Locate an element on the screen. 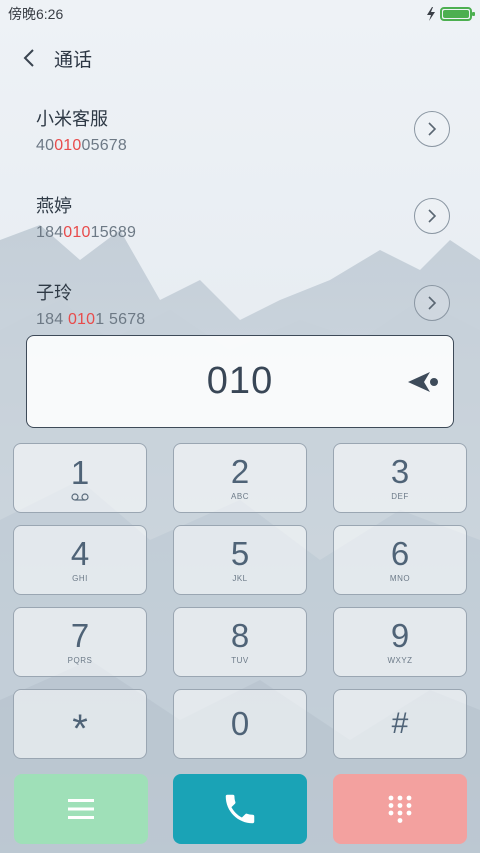  key-7: 7 PQRS is located at coordinates (80, 642).